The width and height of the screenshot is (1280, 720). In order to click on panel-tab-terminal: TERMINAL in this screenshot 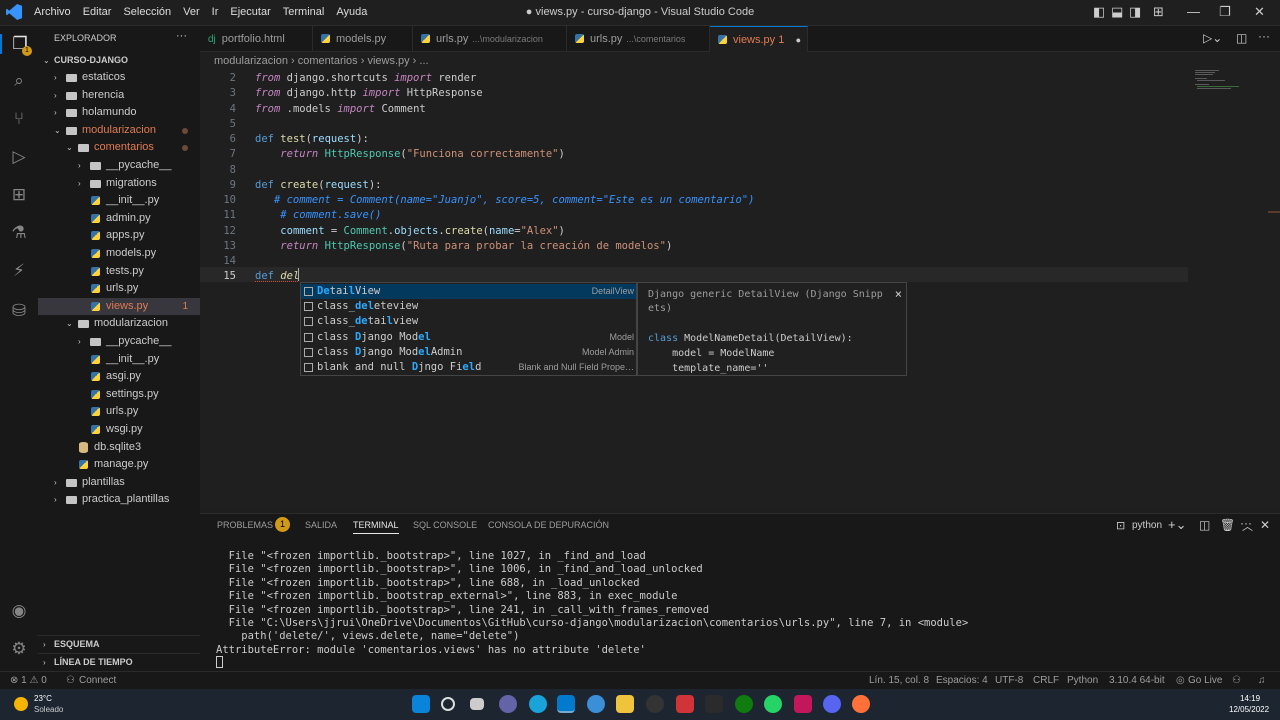, I will do `click(376, 527)`.